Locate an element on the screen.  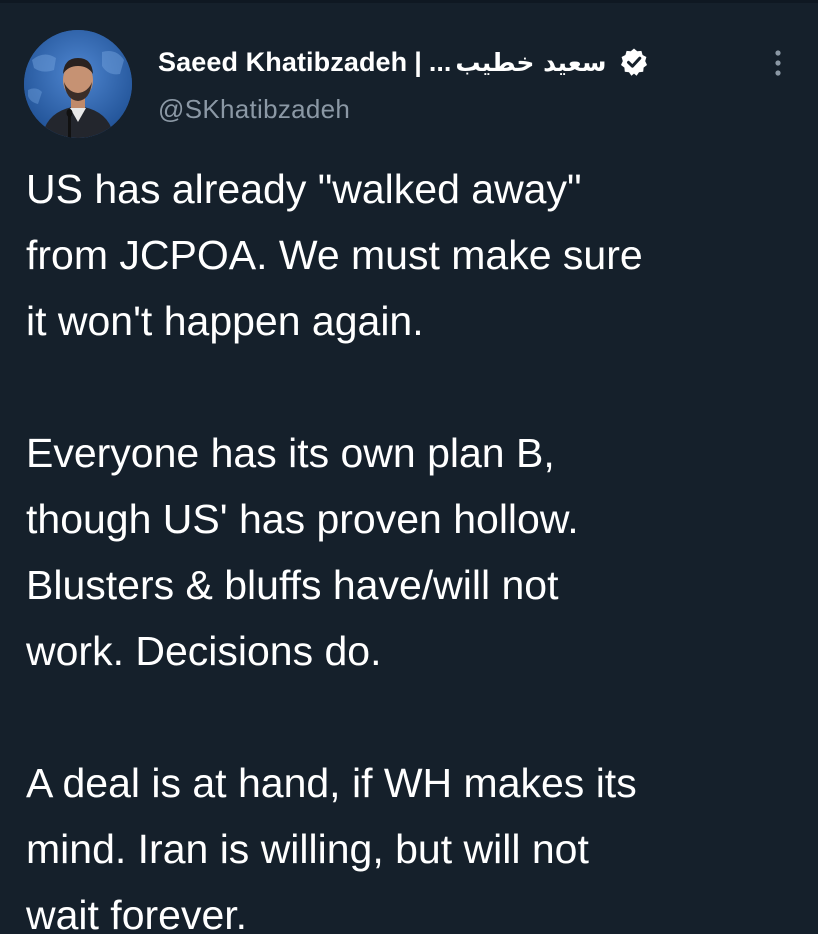
tweet-line: Everyone has its own plan B, is located at coordinates (290, 453).